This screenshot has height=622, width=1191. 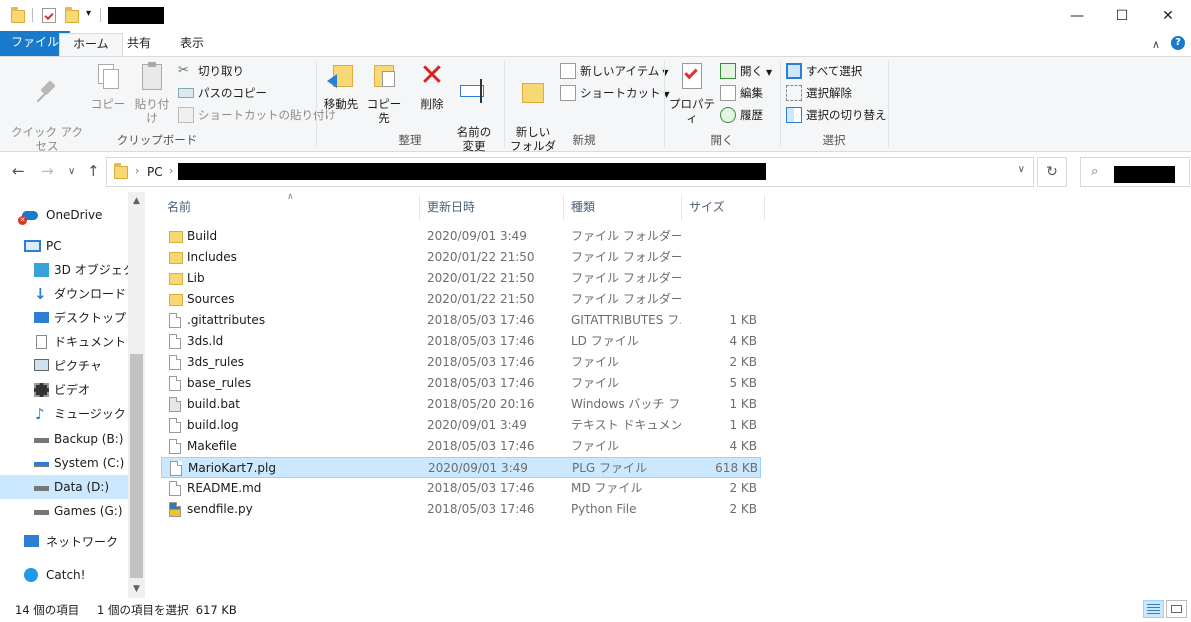 I want to click on copy-path-button: パスのコピー, so click(x=222, y=93).